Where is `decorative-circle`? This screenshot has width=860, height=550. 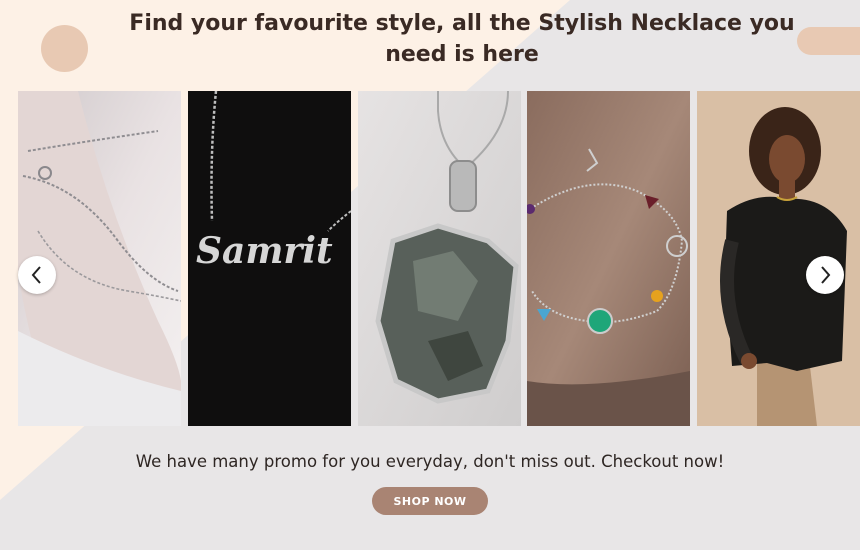 decorative-circle is located at coordinates (64, 48).